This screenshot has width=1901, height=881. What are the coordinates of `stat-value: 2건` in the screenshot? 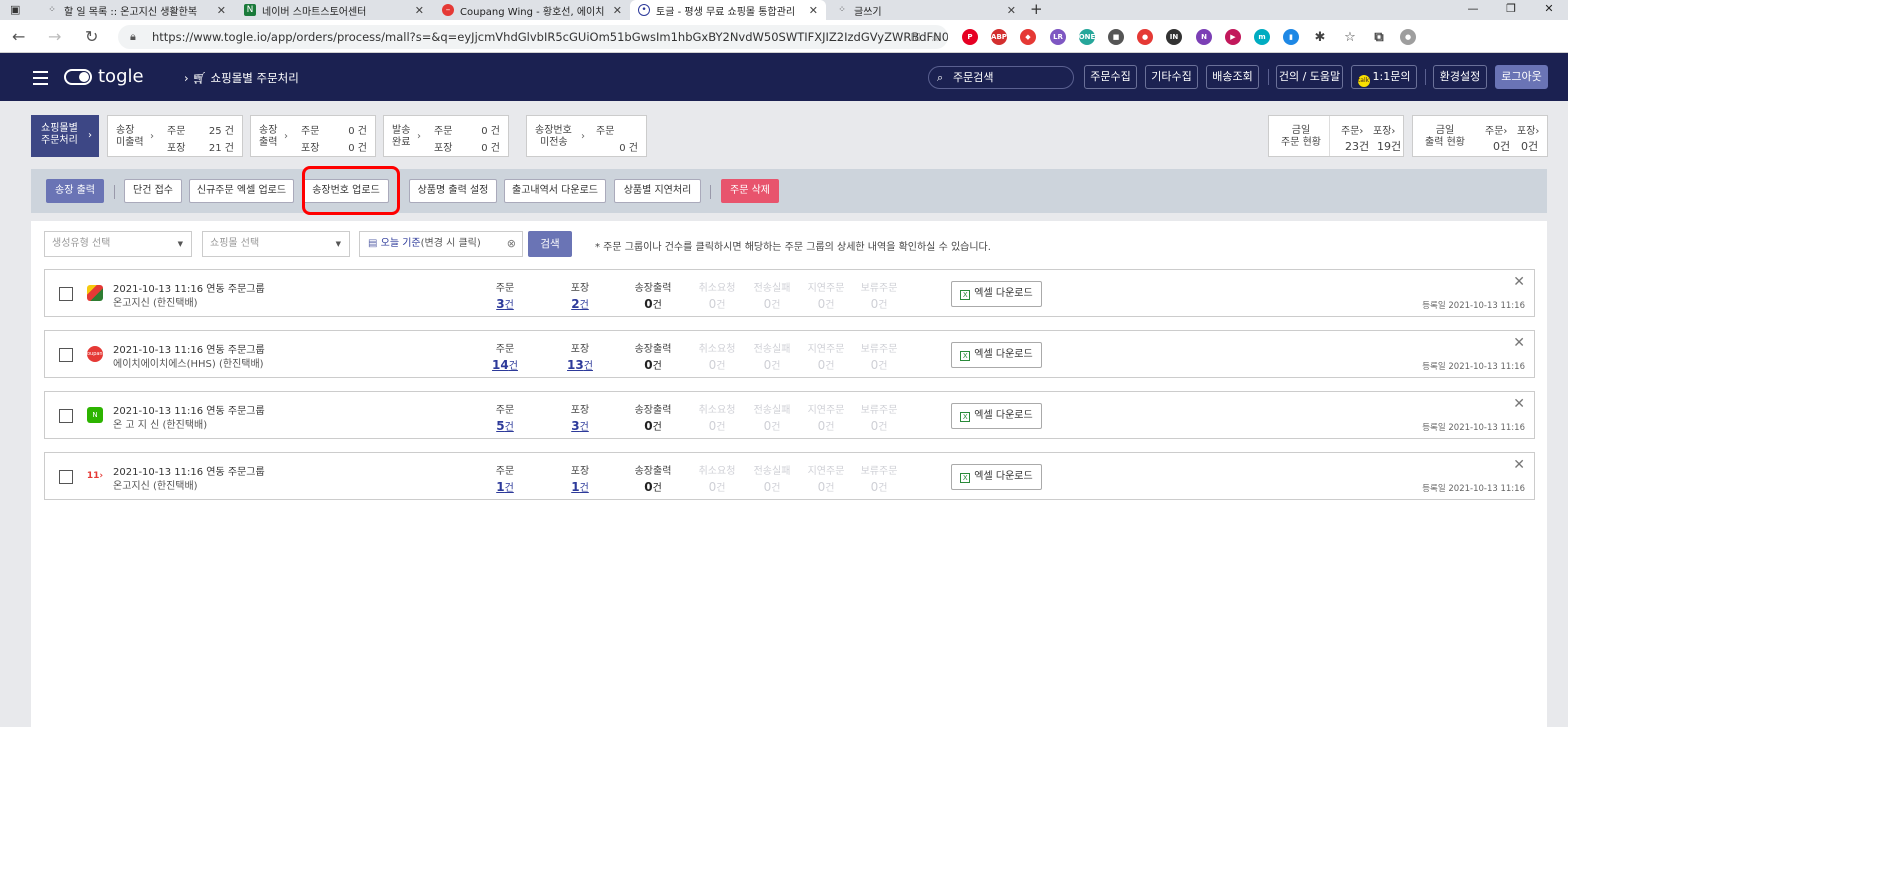 It's located at (580, 303).